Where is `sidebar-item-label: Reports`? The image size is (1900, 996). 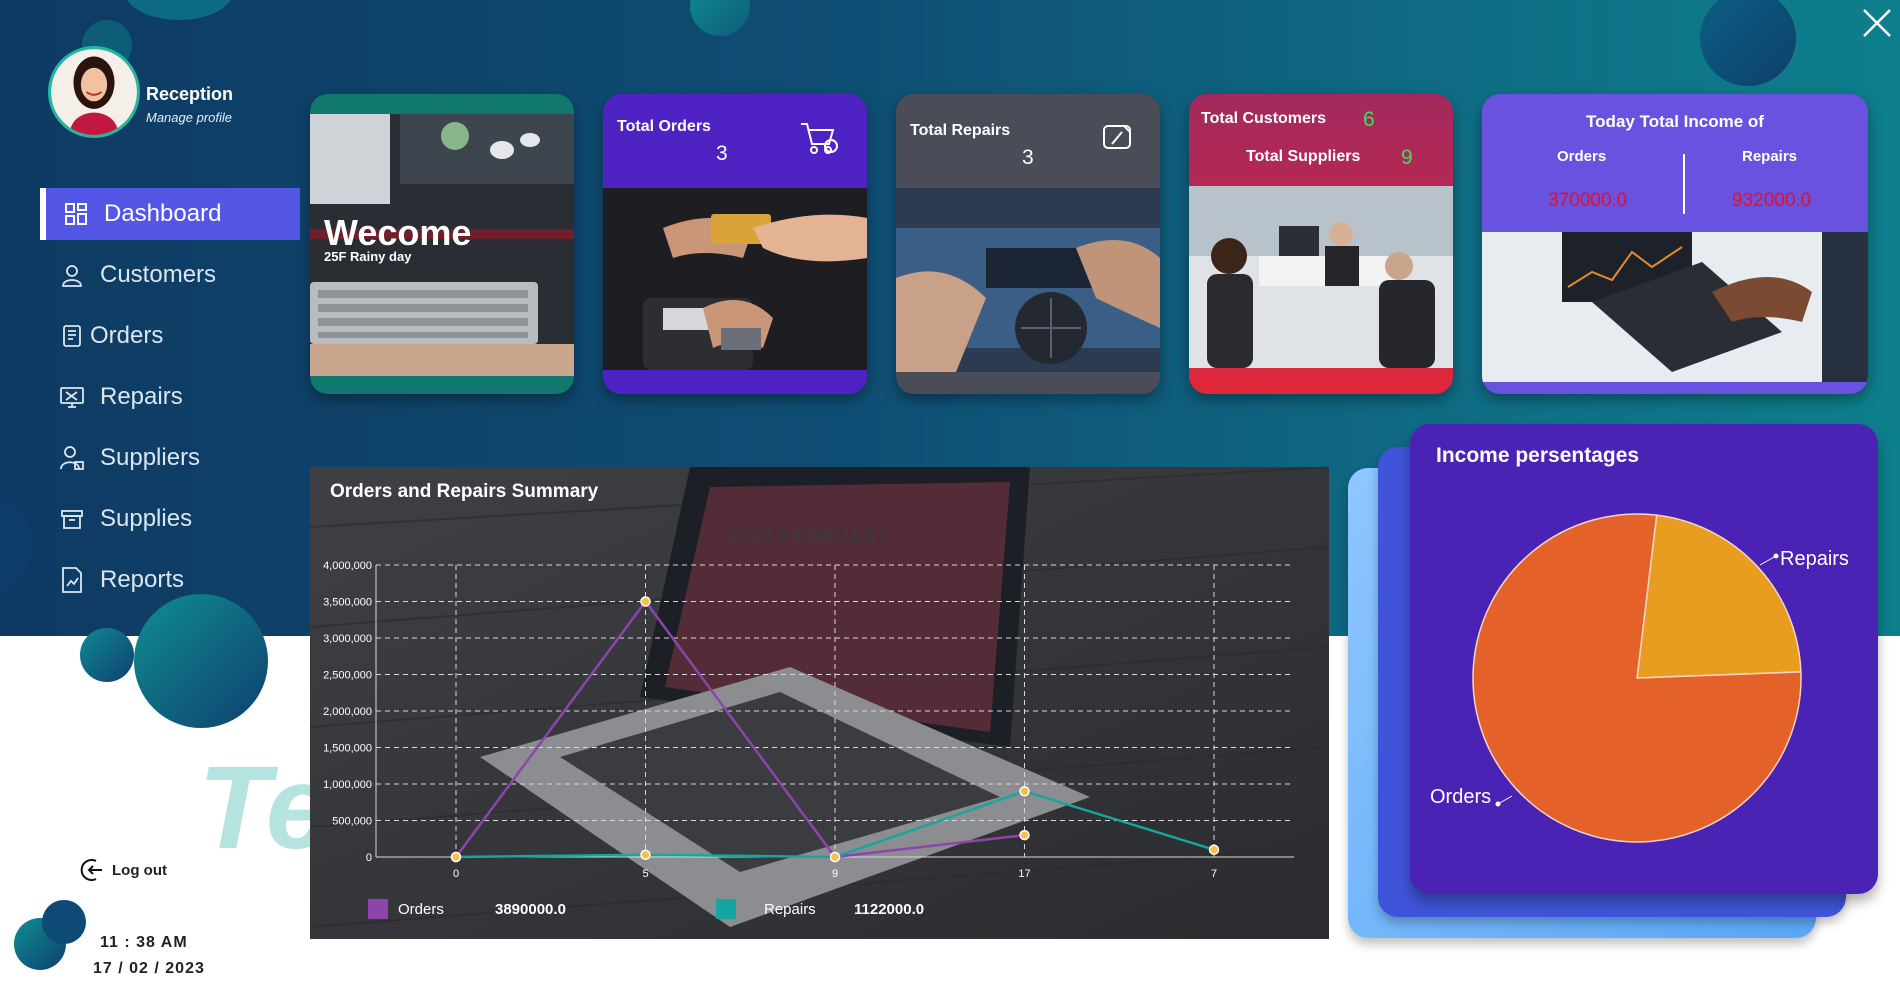
sidebar-item-label: Reports is located at coordinates (142, 579).